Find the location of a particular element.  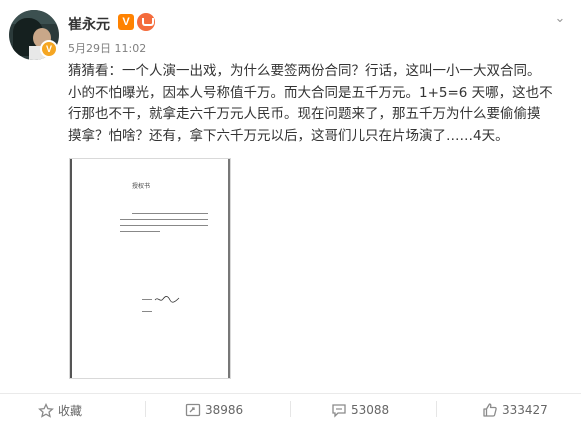

favorite-button: 收藏 is located at coordinates (60, 410).